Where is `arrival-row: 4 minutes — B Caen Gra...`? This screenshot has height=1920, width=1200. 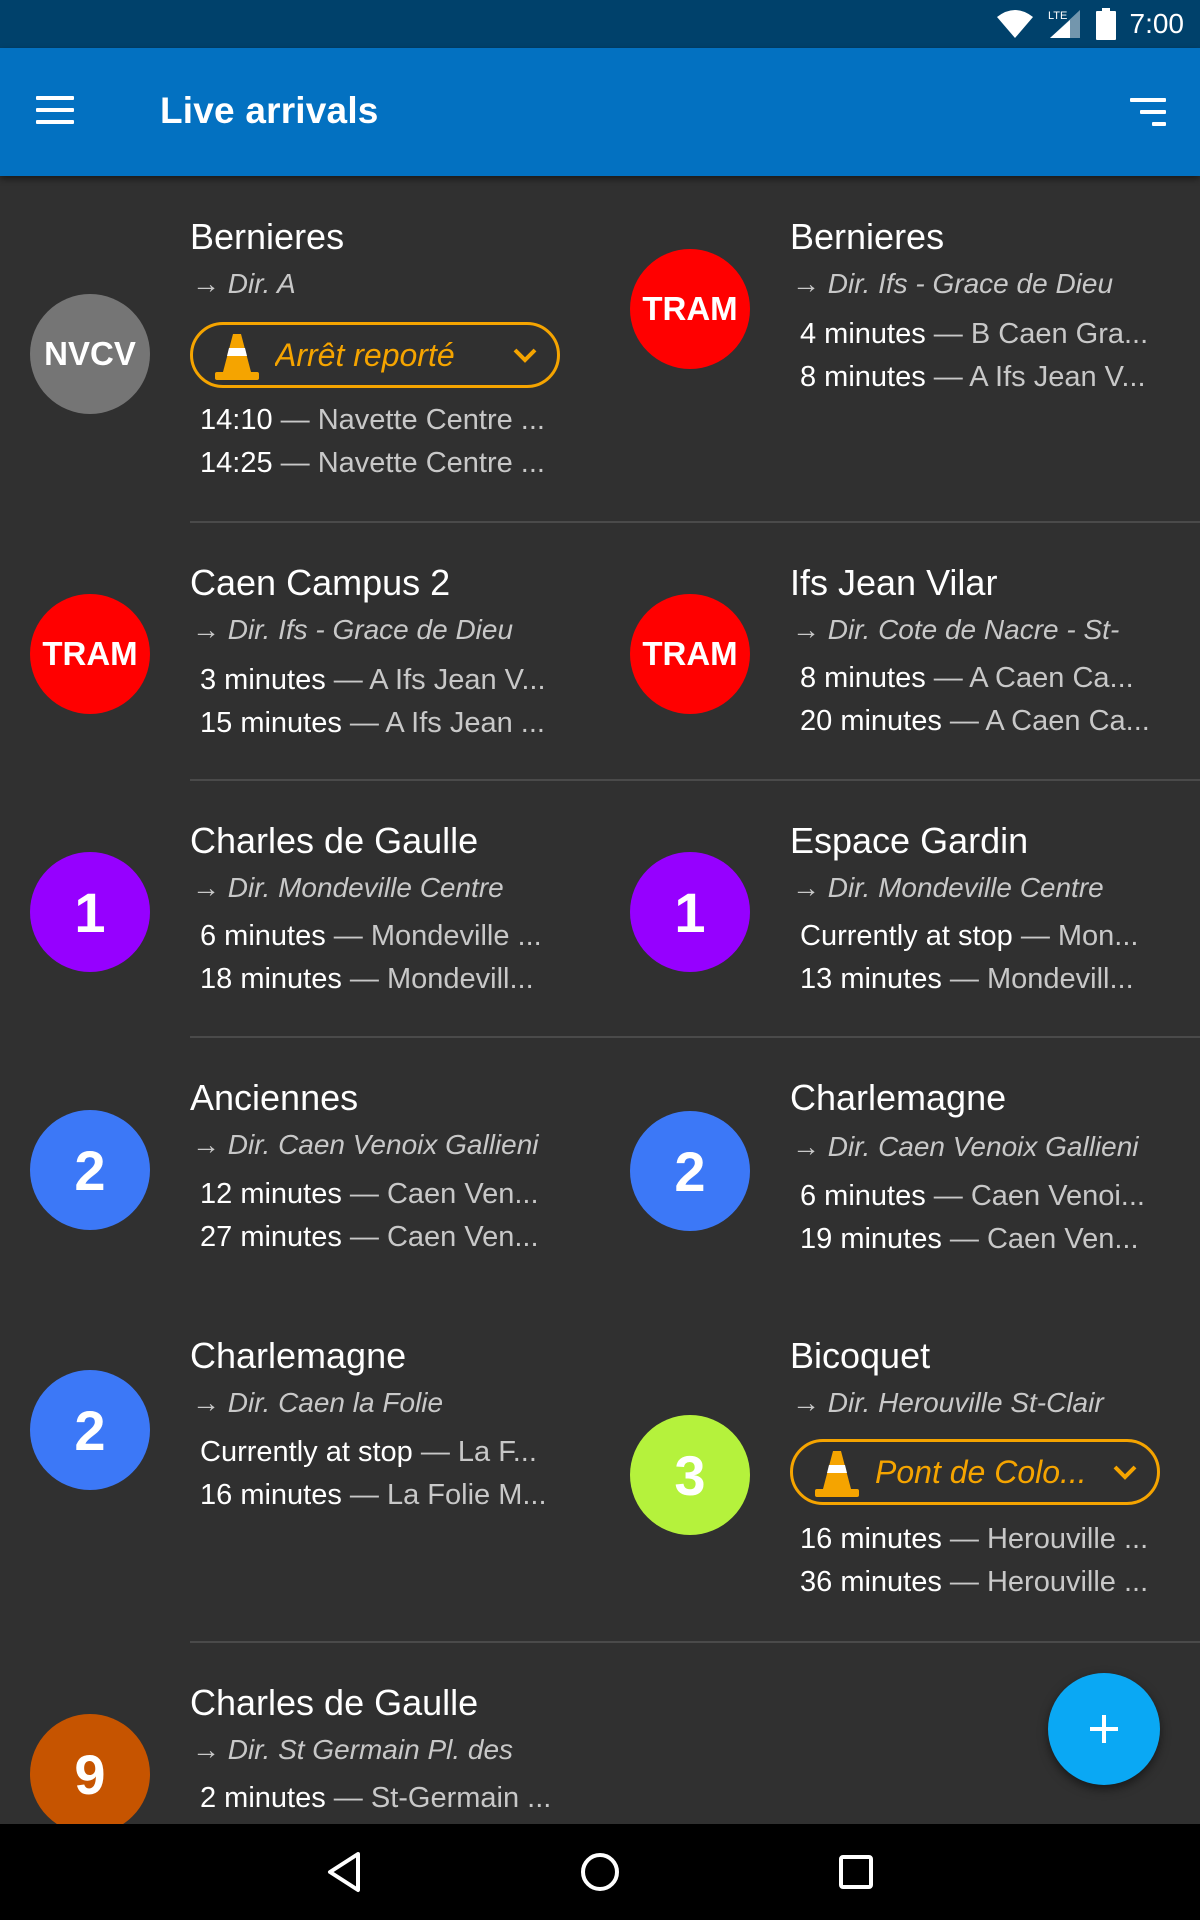 arrival-row: 4 minutes — B Caen Gra... is located at coordinates (980, 334).